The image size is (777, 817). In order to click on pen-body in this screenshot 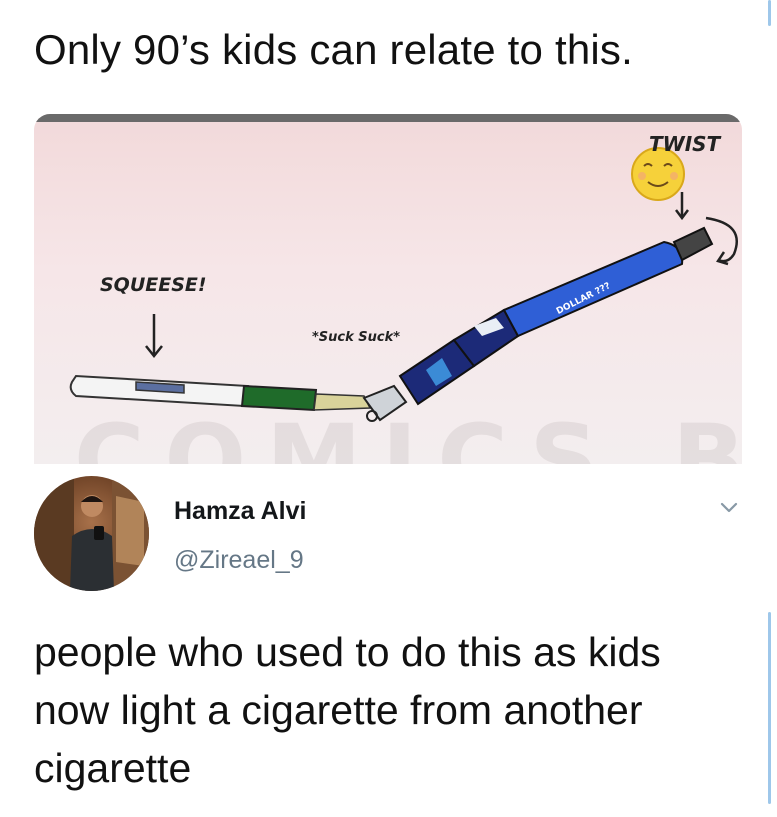, I will do `click(556, 316)`.